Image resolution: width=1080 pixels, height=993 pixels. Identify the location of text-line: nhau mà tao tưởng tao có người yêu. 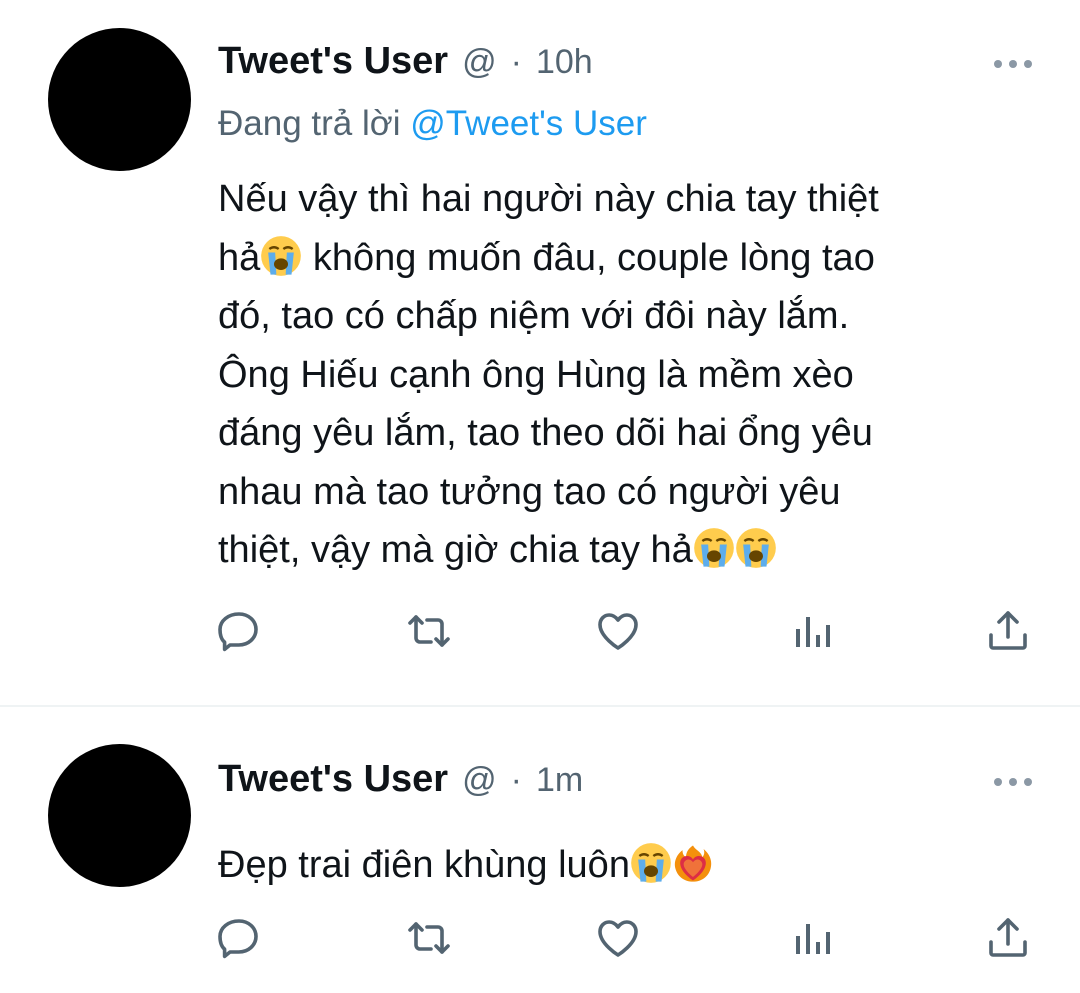
(529, 491).